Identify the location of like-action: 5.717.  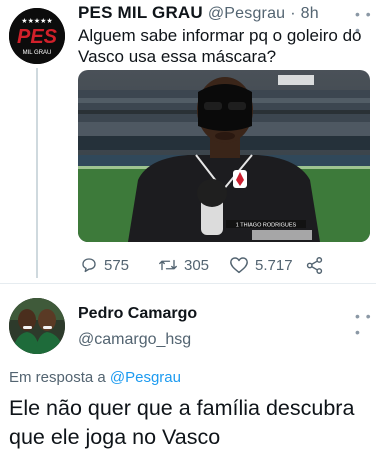
(261, 265).